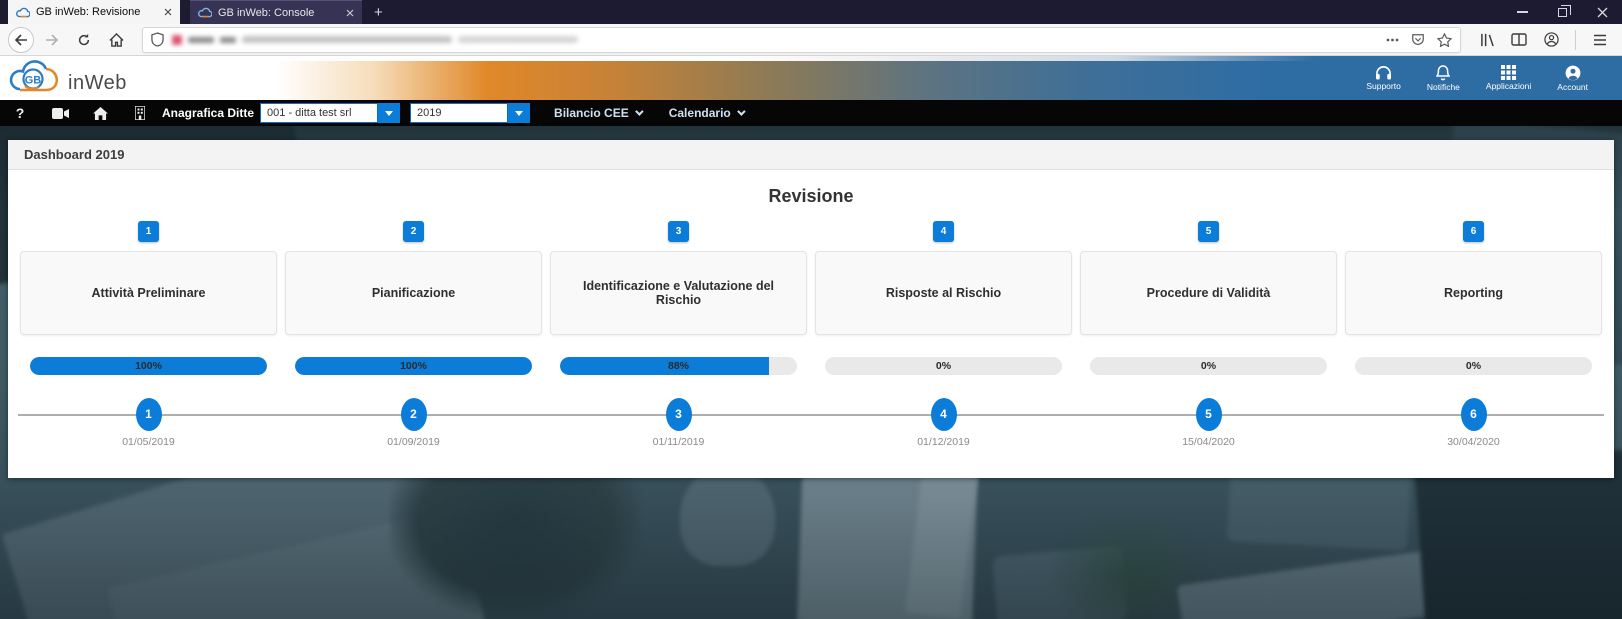 The width and height of the screenshot is (1622, 619). I want to click on video-camera-button, so click(60, 113).